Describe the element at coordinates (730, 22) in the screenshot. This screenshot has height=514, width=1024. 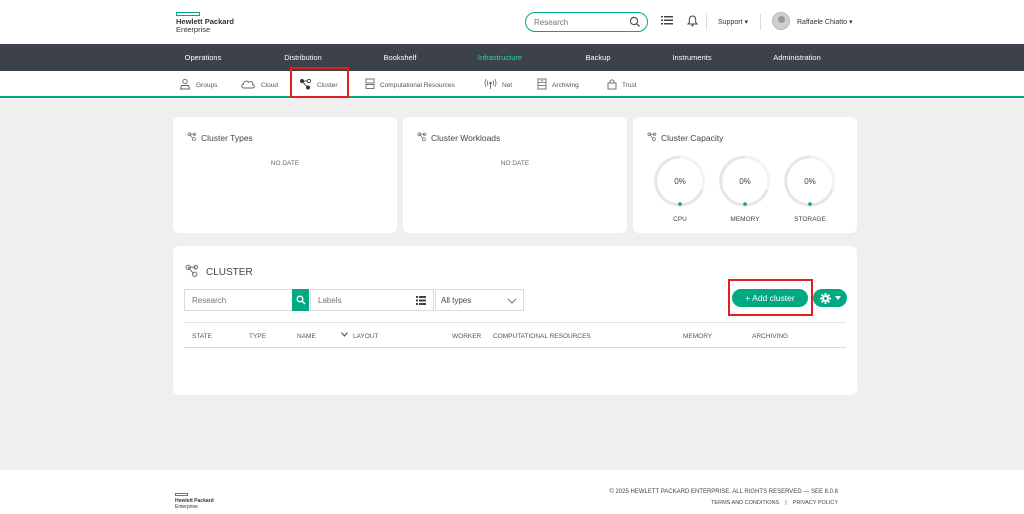
I see `support-label: Support` at that location.